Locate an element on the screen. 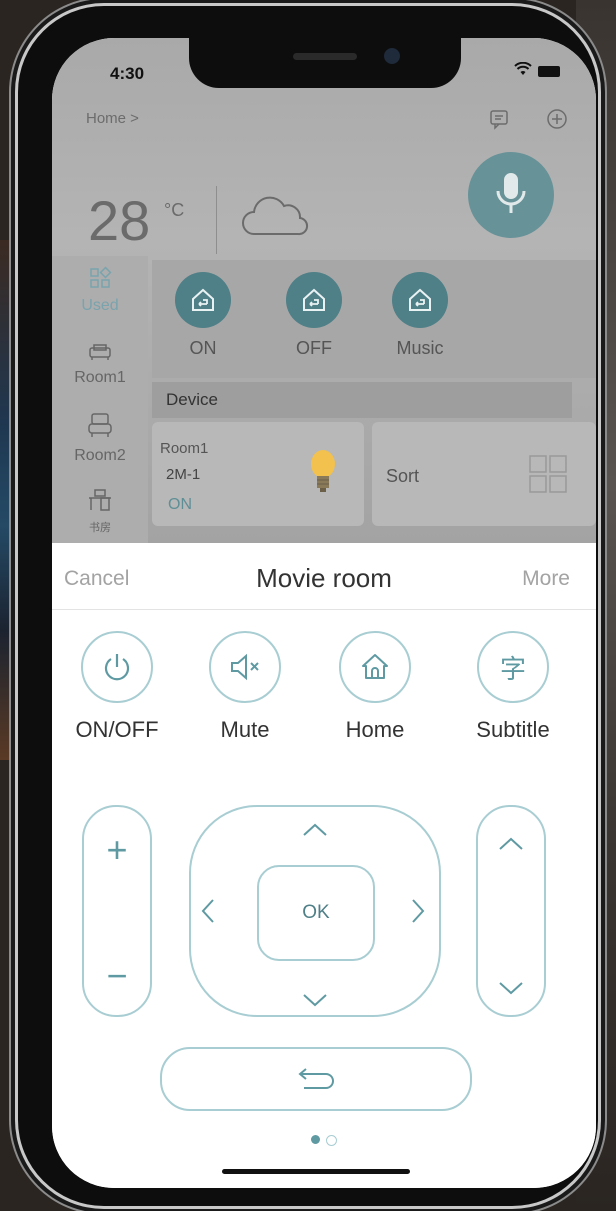 The height and width of the screenshot is (1211, 616). mute-button: Mute is located at coordinates (245, 687).